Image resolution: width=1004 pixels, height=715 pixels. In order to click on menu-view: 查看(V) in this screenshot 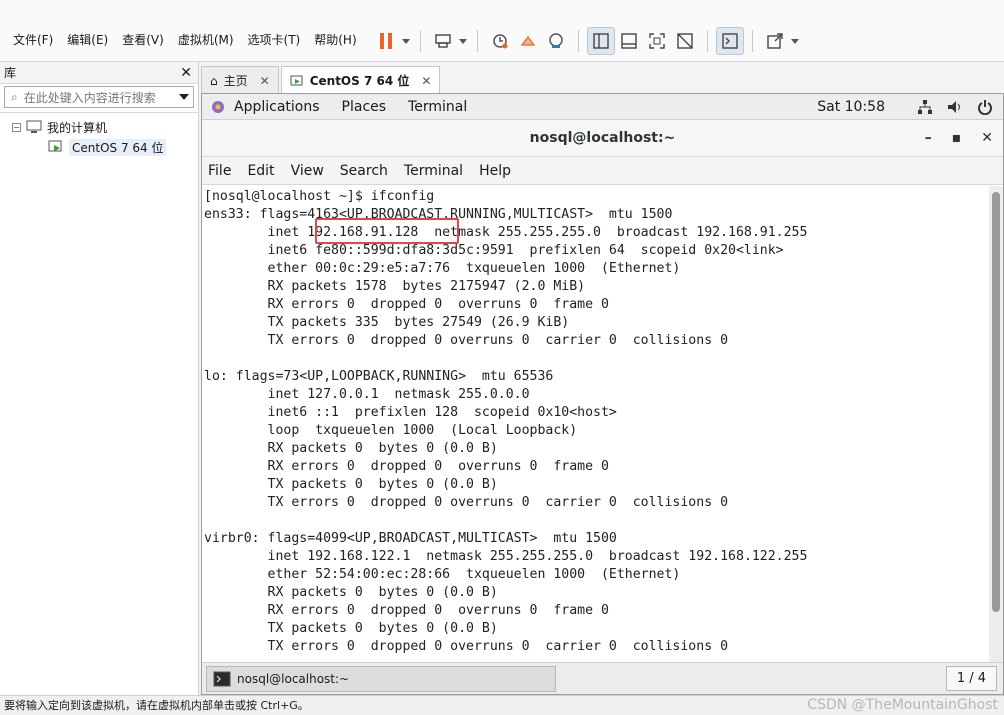, I will do `click(143, 40)`.